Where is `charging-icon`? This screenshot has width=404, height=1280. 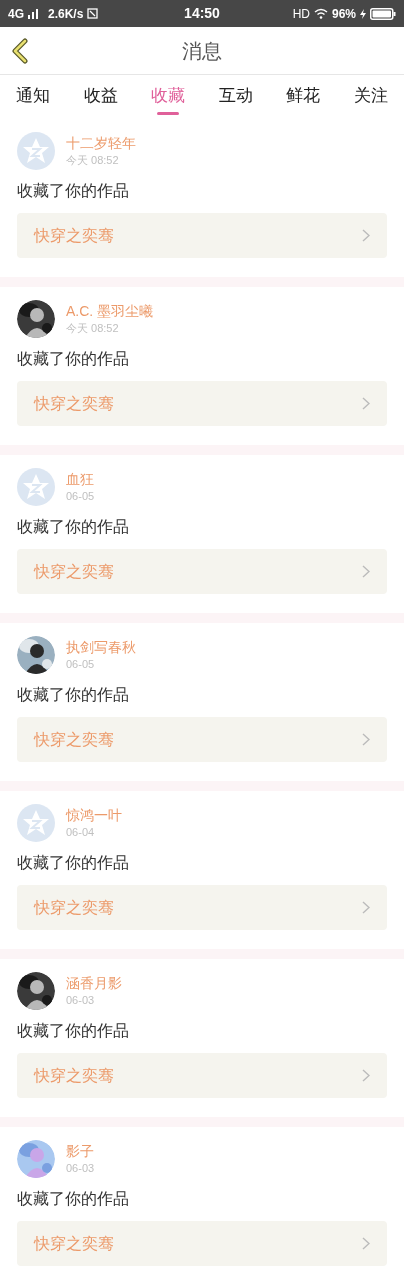 charging-icon is located at coordinates (363, 13).